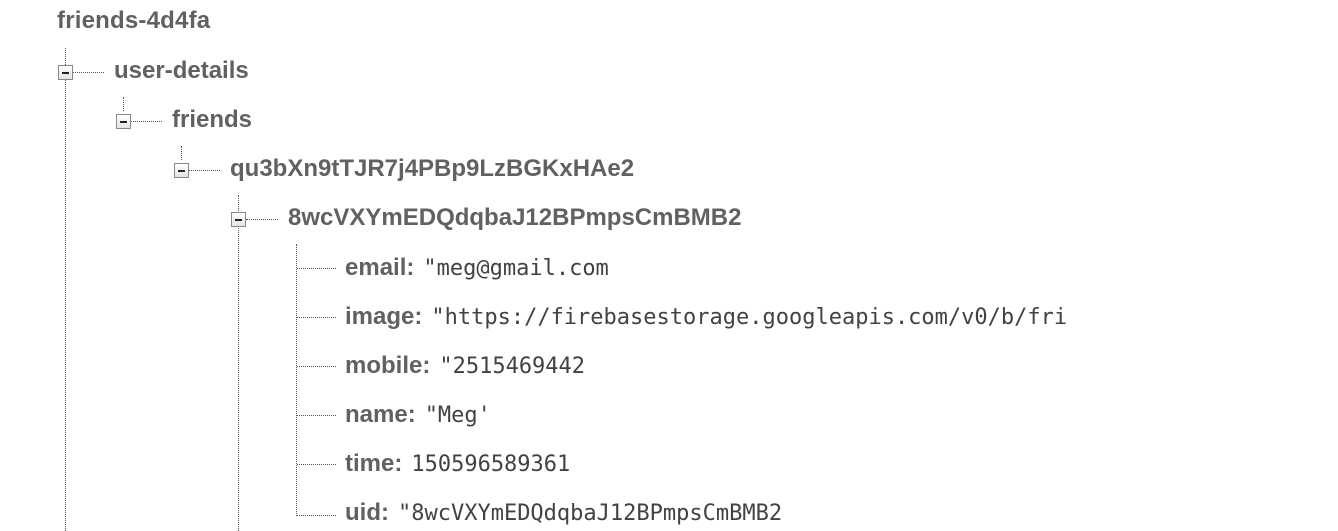  Describe the element at coordinates (380, 267) in the screenshot. I see `field-key: email:` at that location.